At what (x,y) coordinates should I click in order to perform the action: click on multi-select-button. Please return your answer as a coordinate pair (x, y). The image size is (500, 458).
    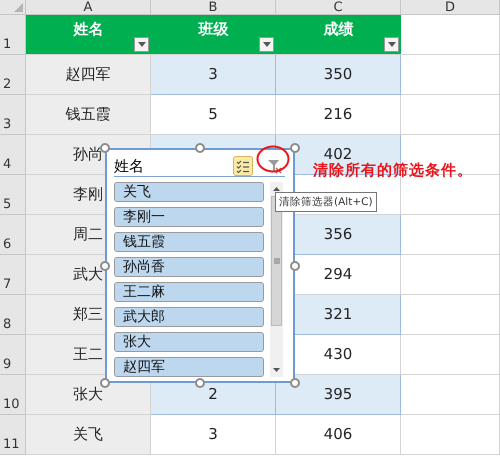
    Looking at the image, I should click on (243, 166).